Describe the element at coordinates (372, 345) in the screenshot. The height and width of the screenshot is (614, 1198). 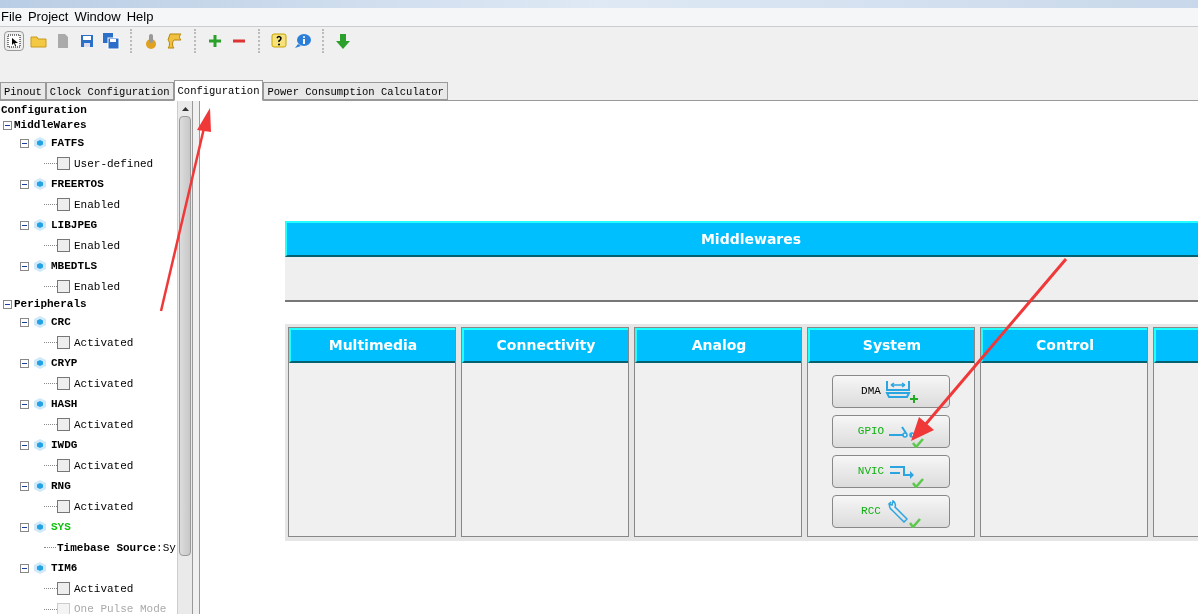
I see `category-header: Multimedia` at that location.